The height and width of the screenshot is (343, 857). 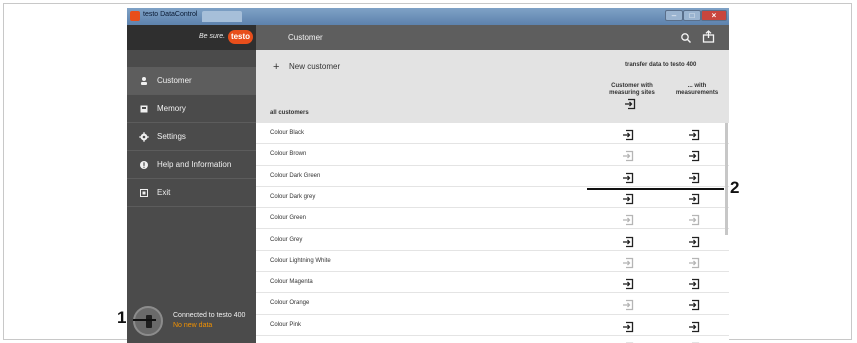 I want to click on page-header: Customer, so click(x=492, y=37).